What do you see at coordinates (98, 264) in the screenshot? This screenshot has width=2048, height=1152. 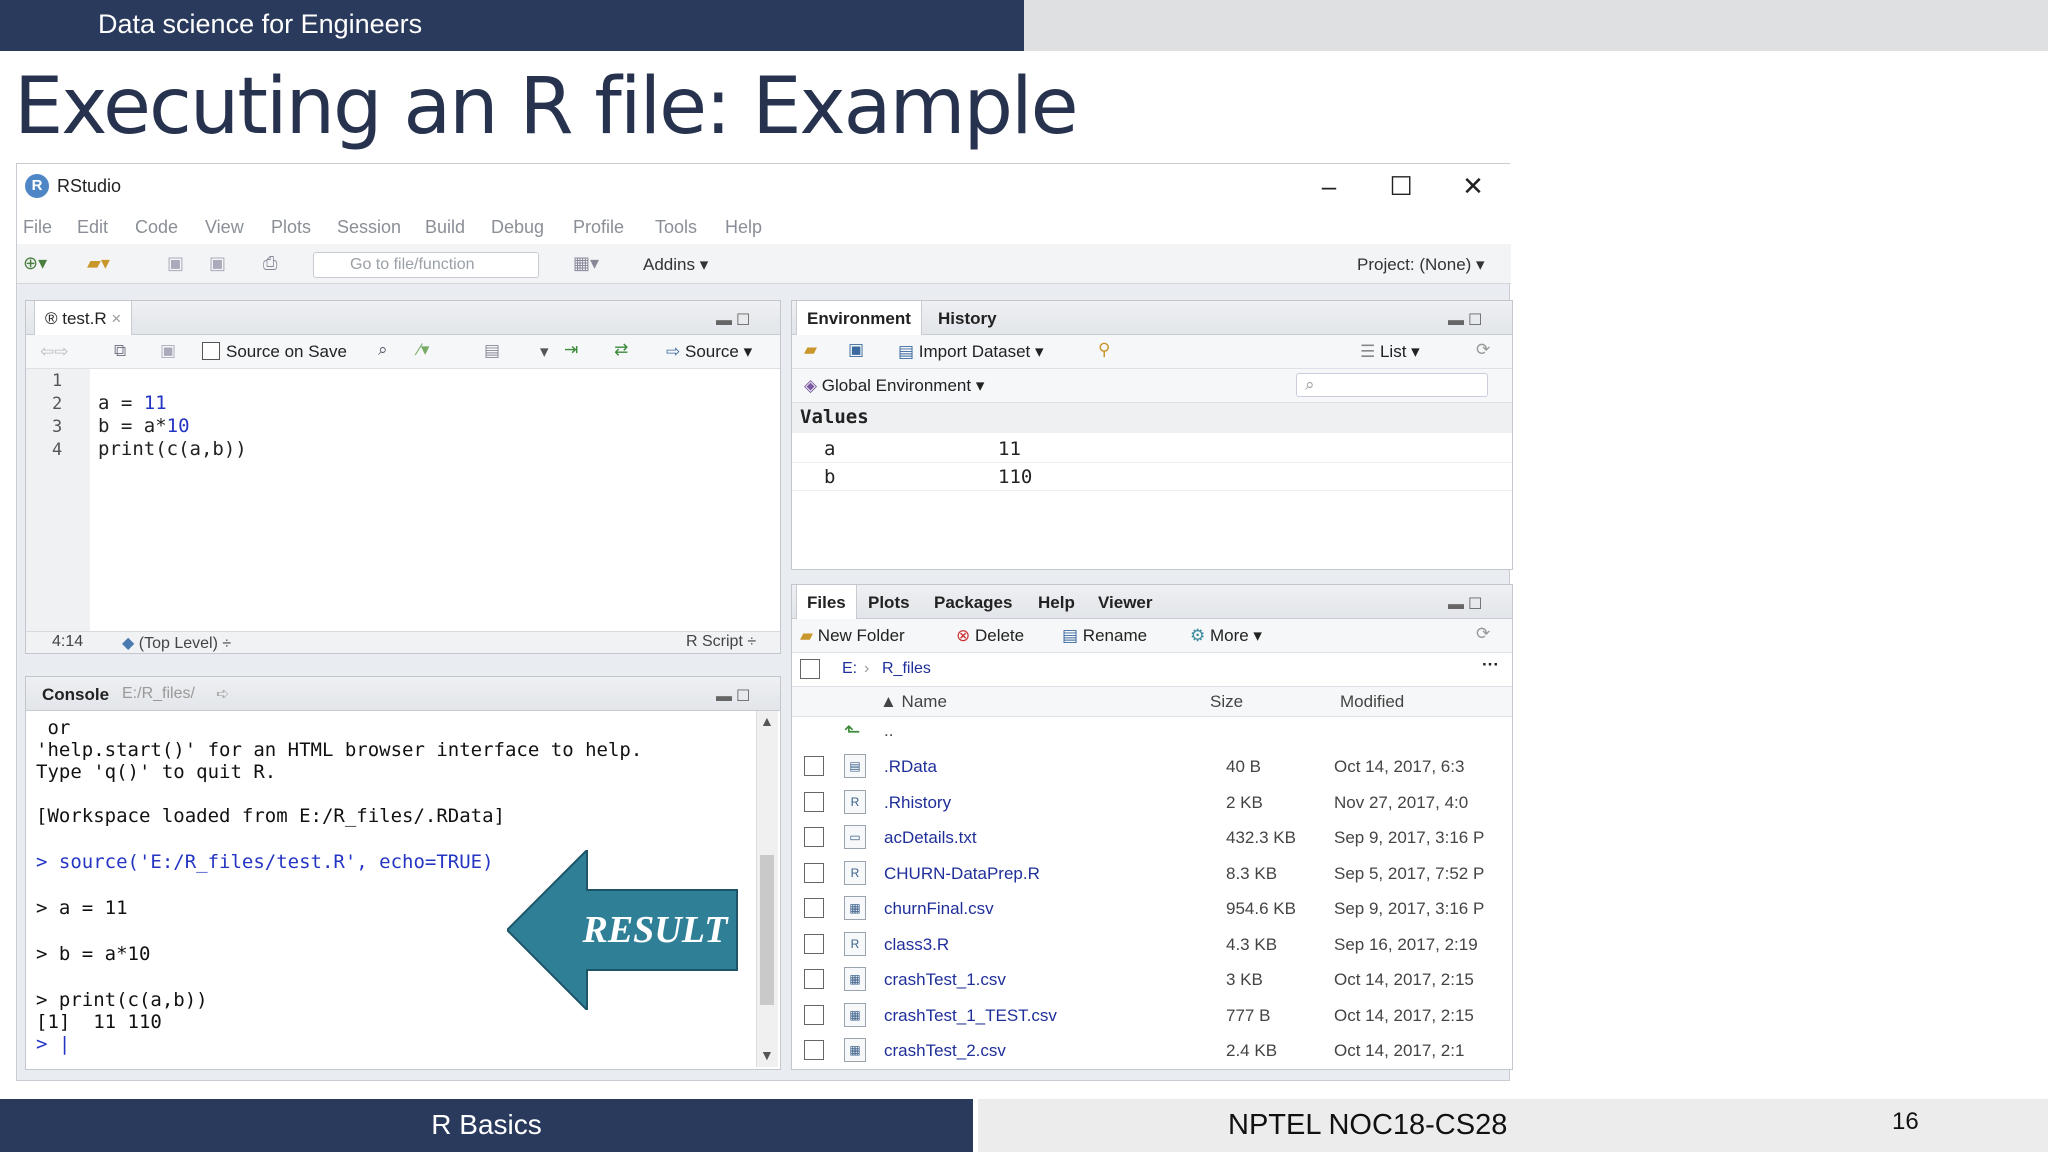 I see `open-folder-icon: ▰▾` at bounding box center [98, 264].